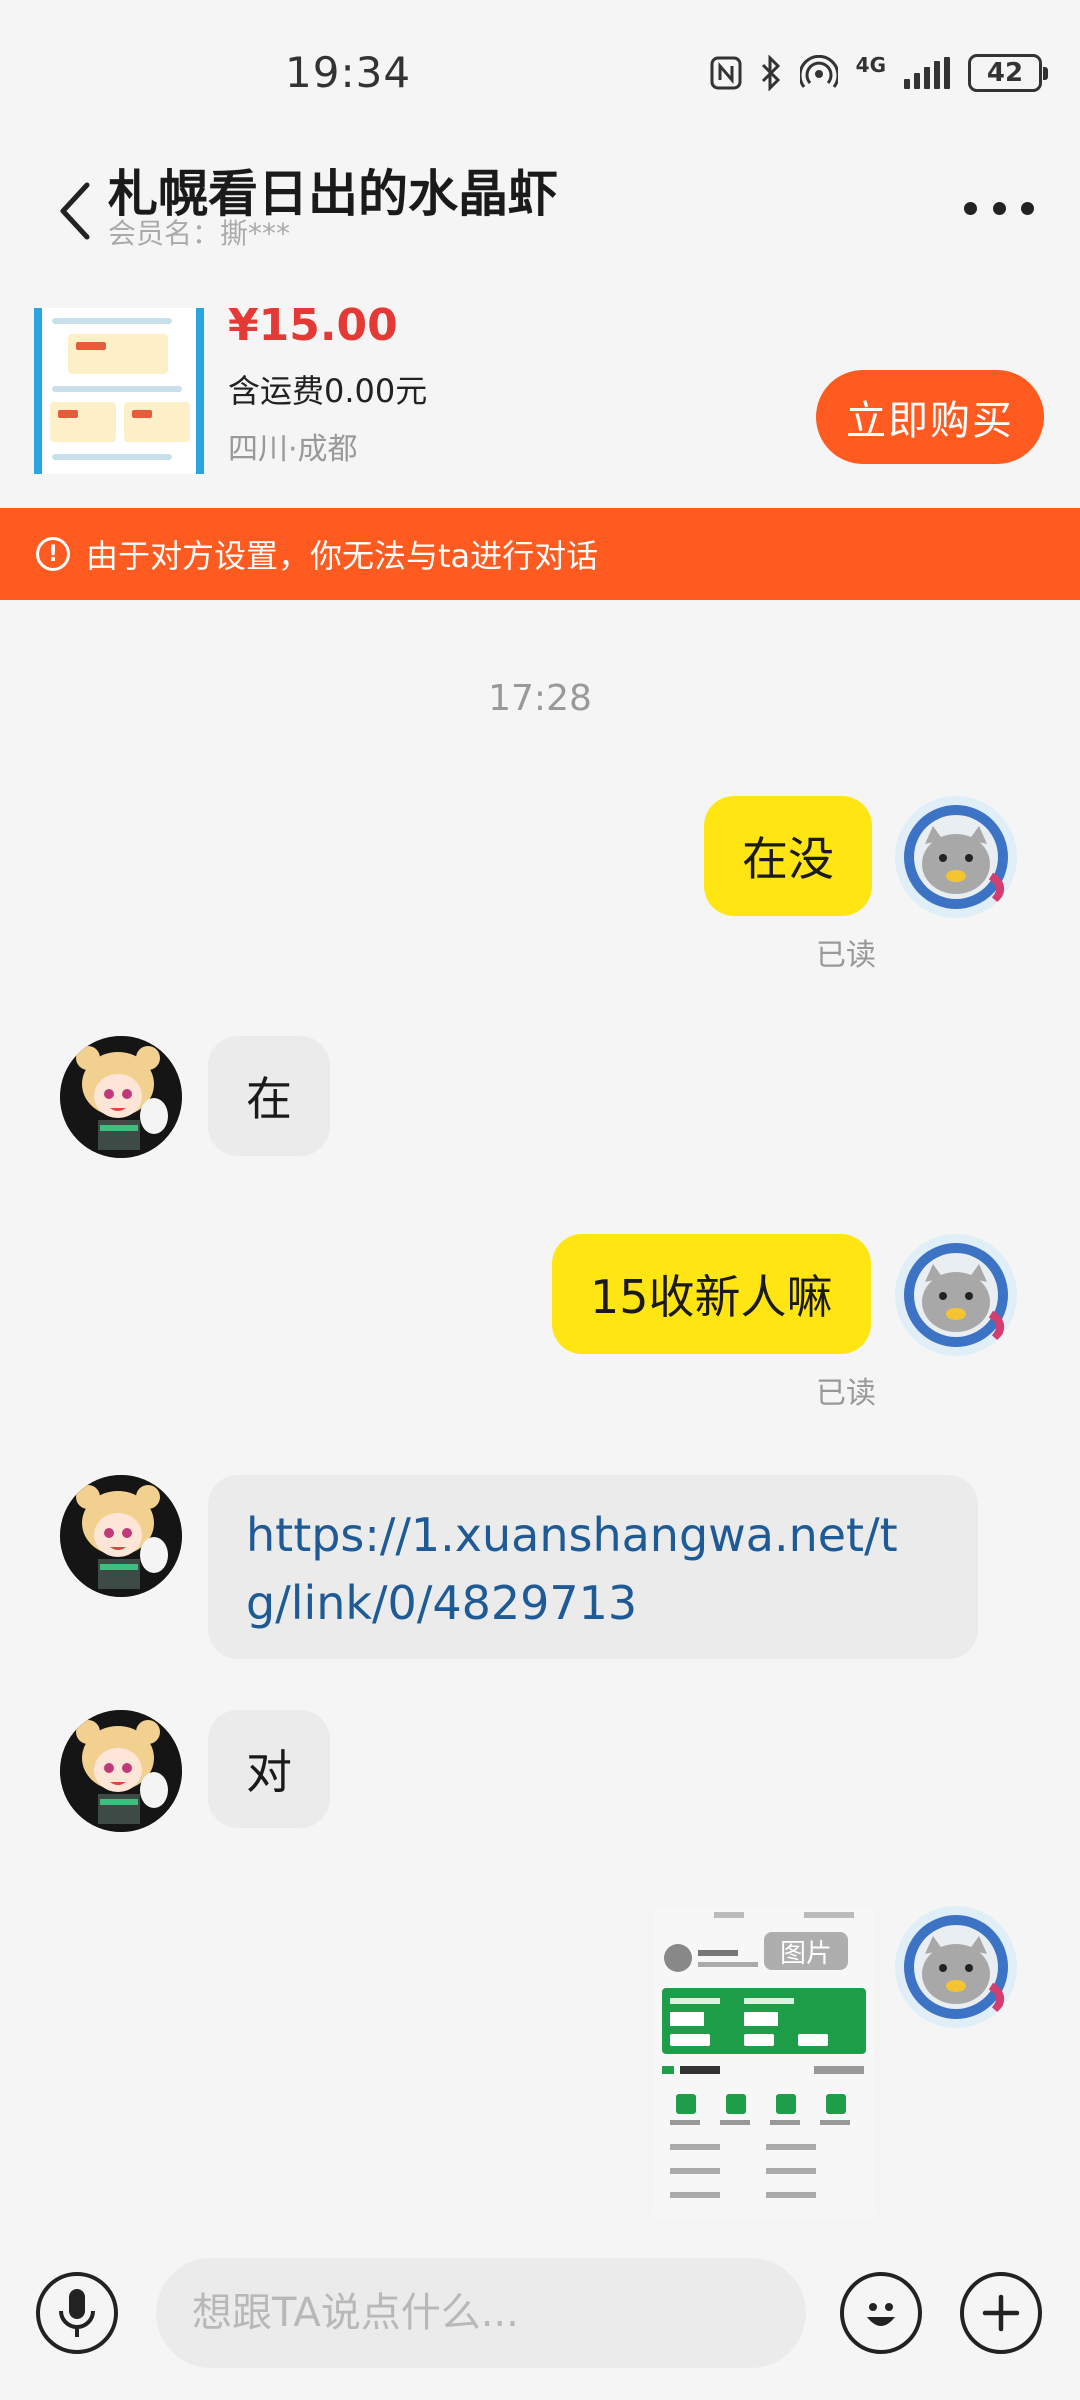  I want to click on voice-button, so click(77, 2313).